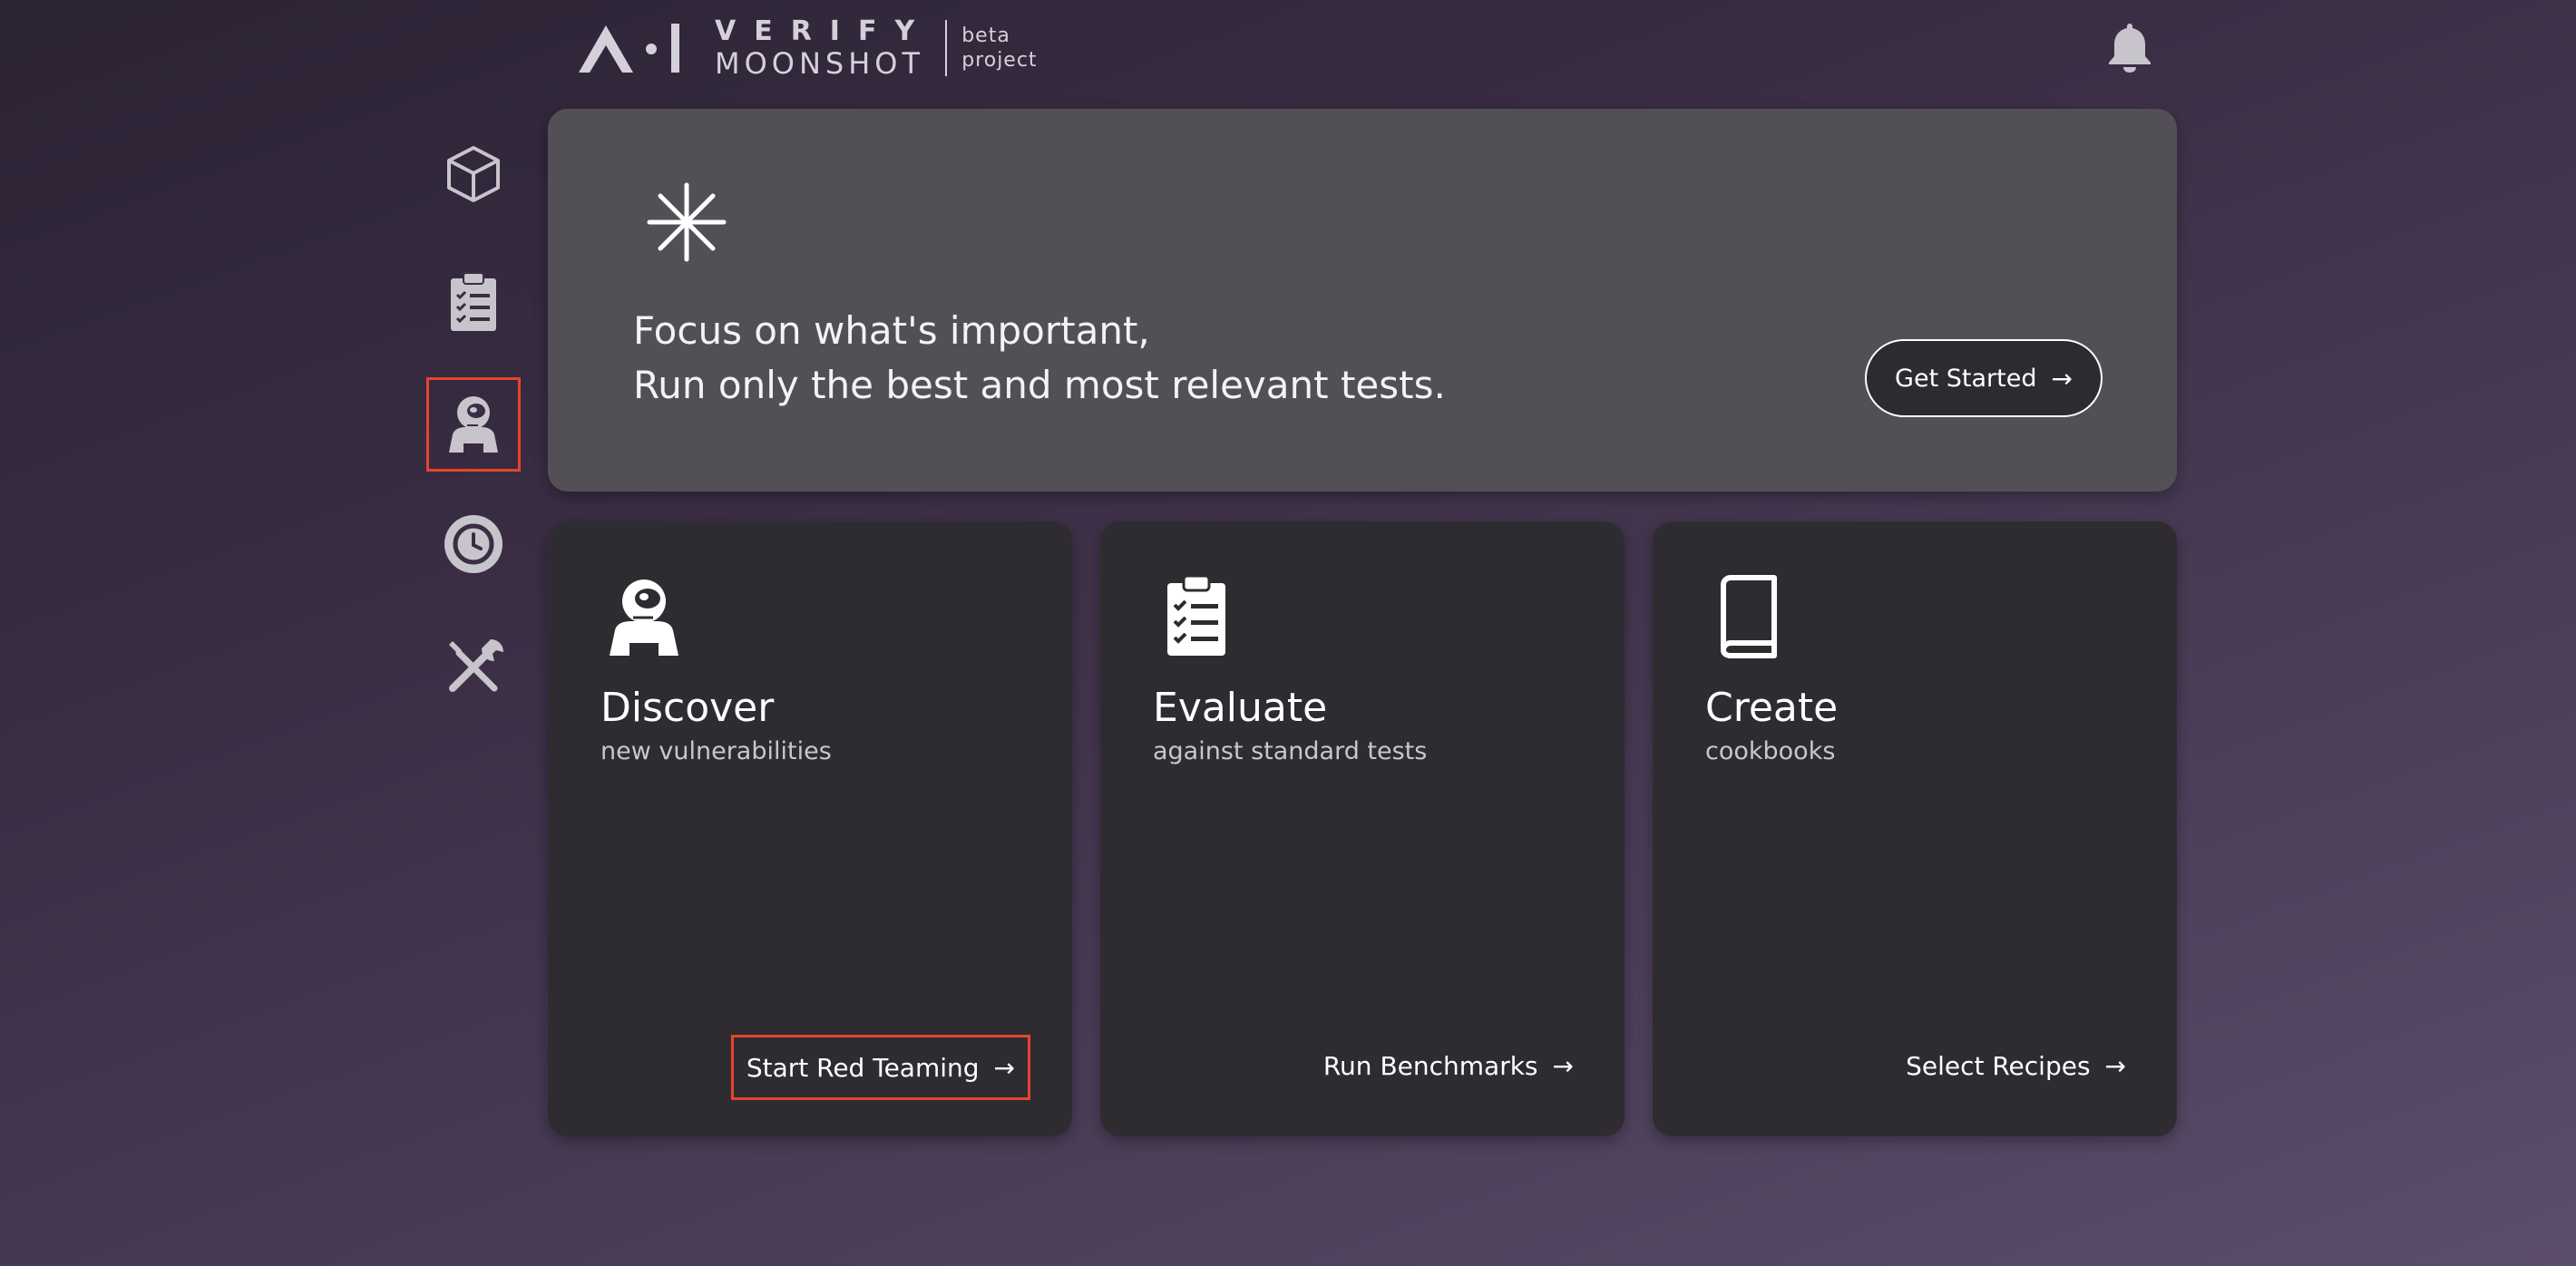 The width and height of the screenshot is (2576, 1266). I want to click on sidebar-item-benchmarks, so click(473, 301).